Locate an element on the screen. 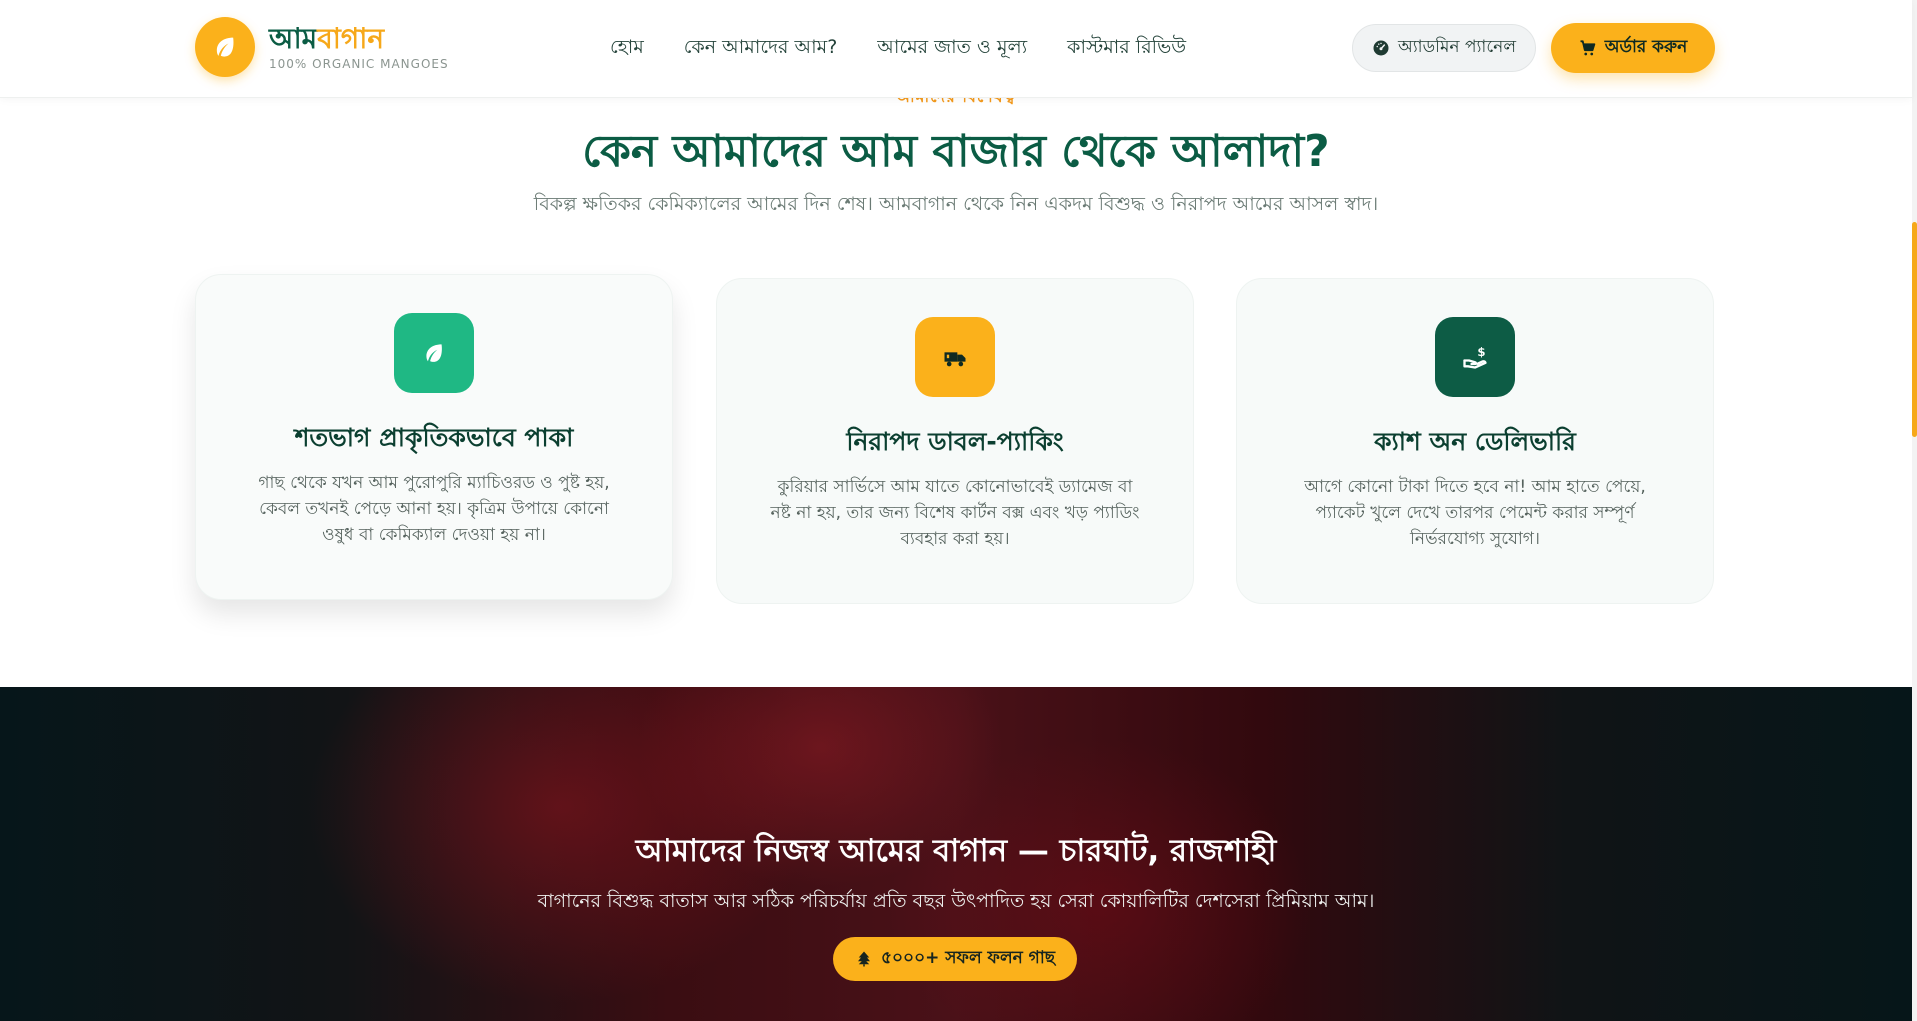 The width and height of the screenshot is (1917, 1021). cart-icon is located at coordinates (1588, 48).